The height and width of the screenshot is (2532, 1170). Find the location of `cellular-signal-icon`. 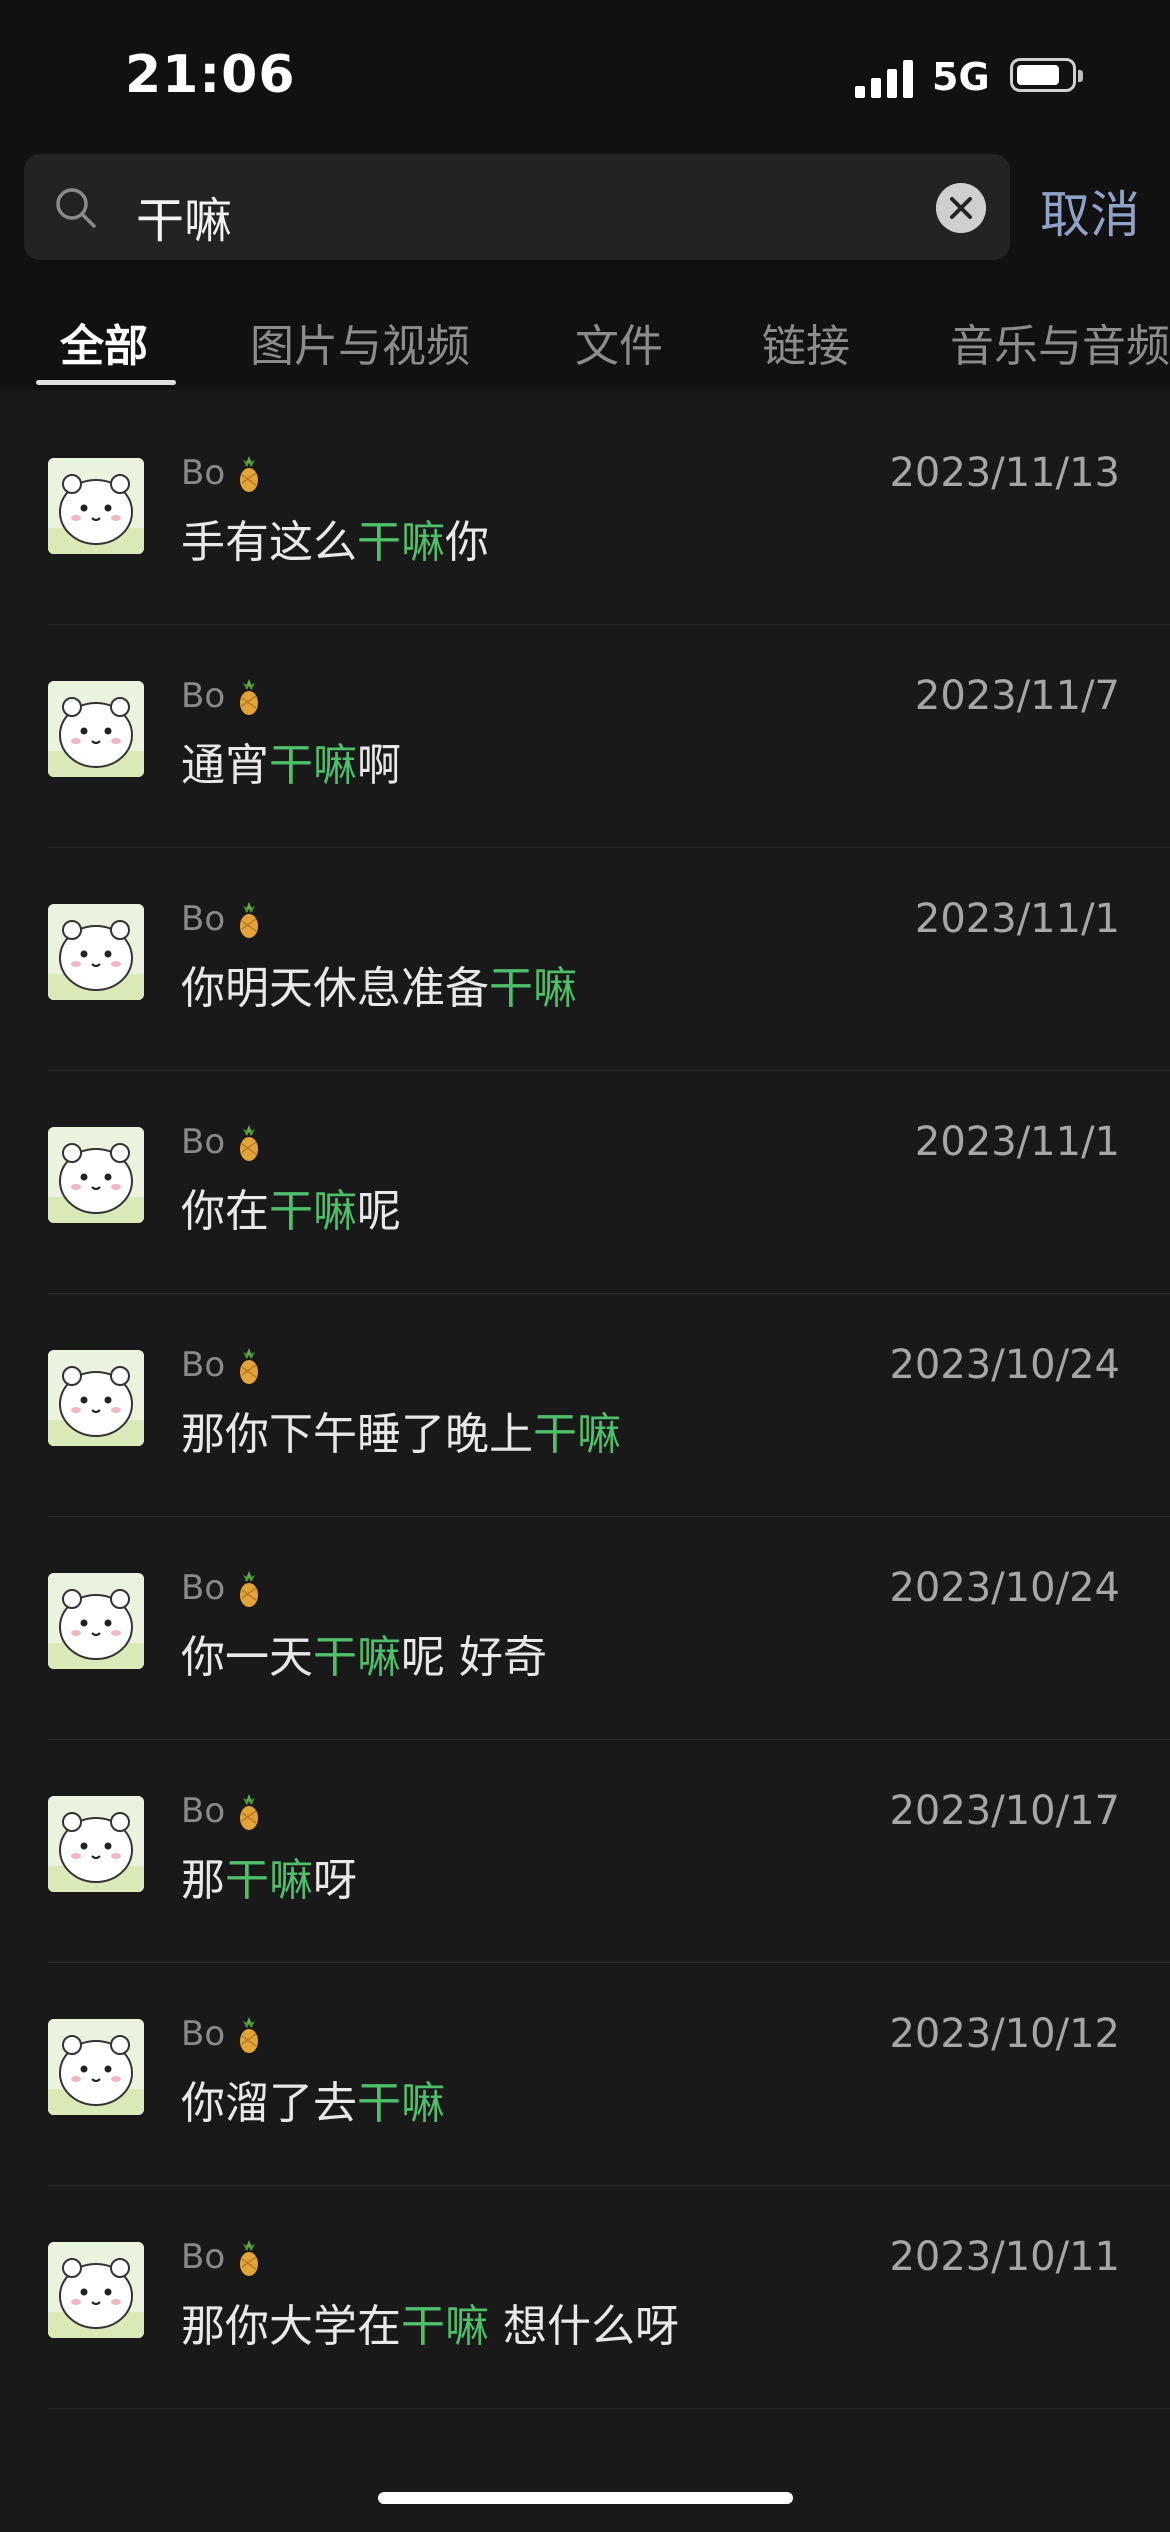

cellular-signal-icon is located at coordinates (886, 78).